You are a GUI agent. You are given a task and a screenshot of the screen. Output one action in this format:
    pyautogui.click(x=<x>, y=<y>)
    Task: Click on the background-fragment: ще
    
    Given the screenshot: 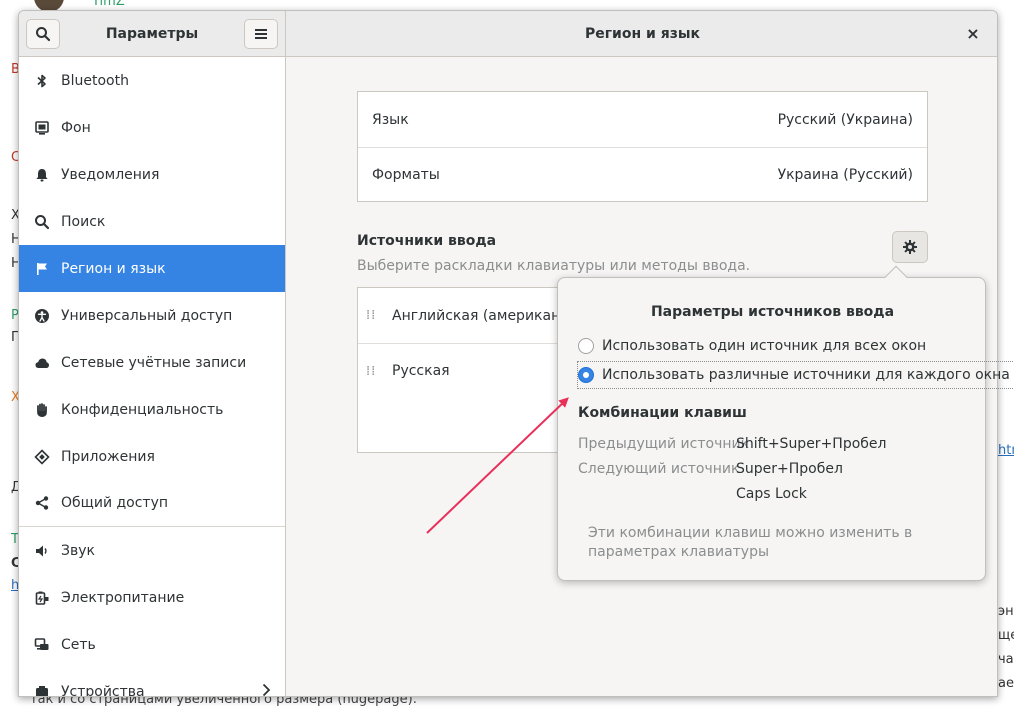 What is the action you would take?
    pyautogui.click(x=1006, y=635)
    